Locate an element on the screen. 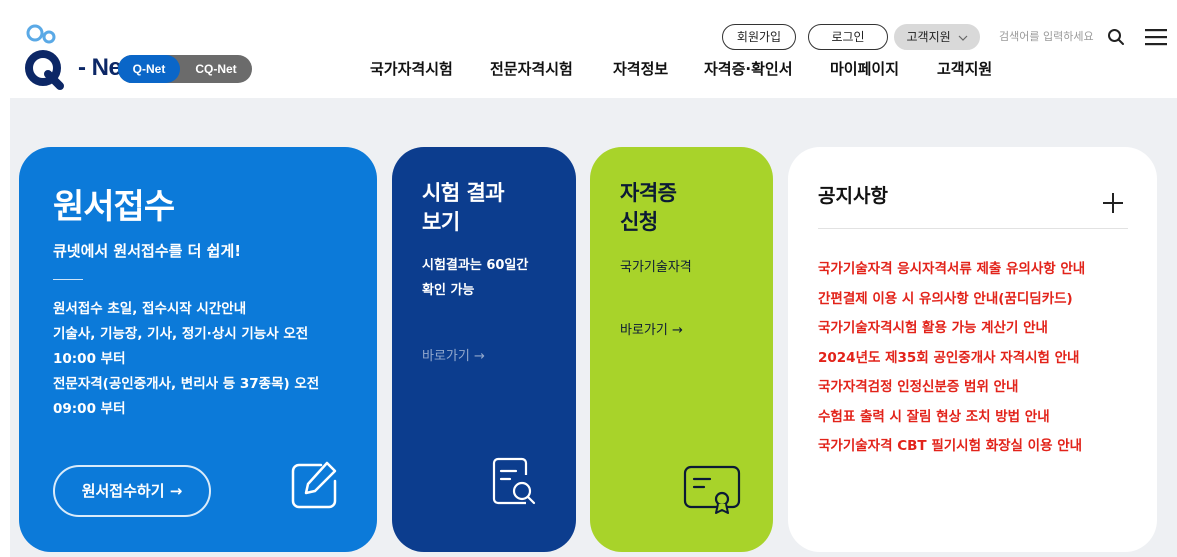  nav-mypage: 마이페이지 is located at coordinates (864, 68).